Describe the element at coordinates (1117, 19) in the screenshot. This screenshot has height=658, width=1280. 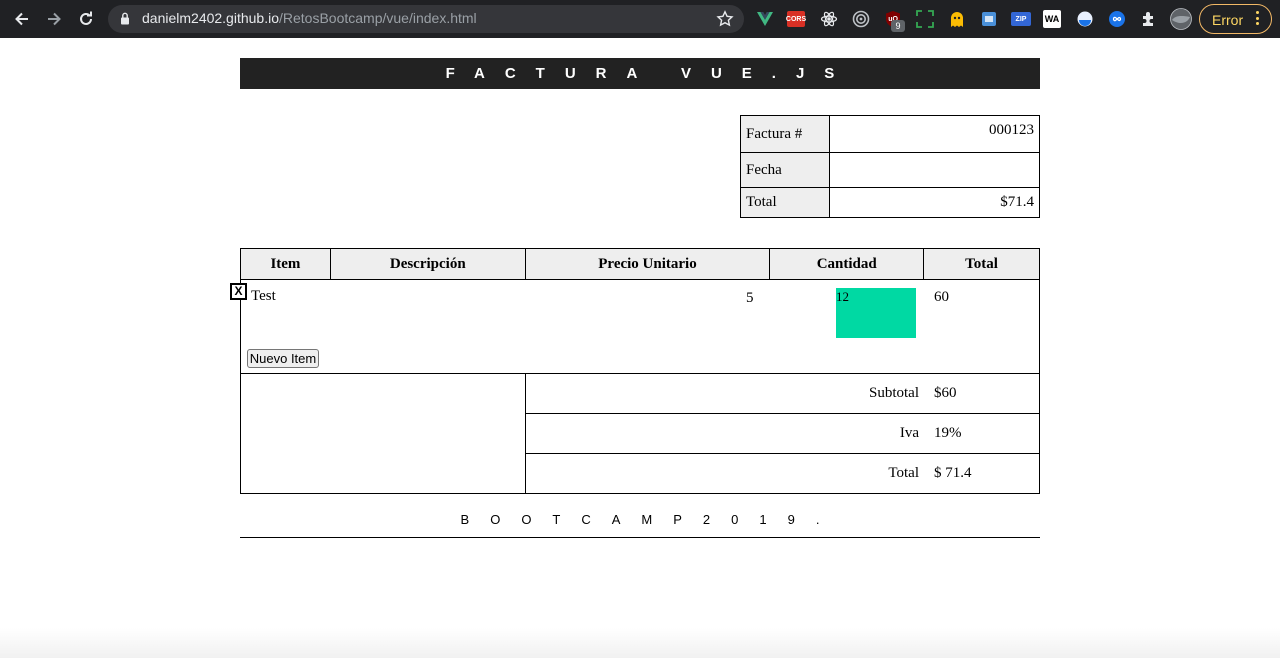
I see `infinity-icon` at that location.